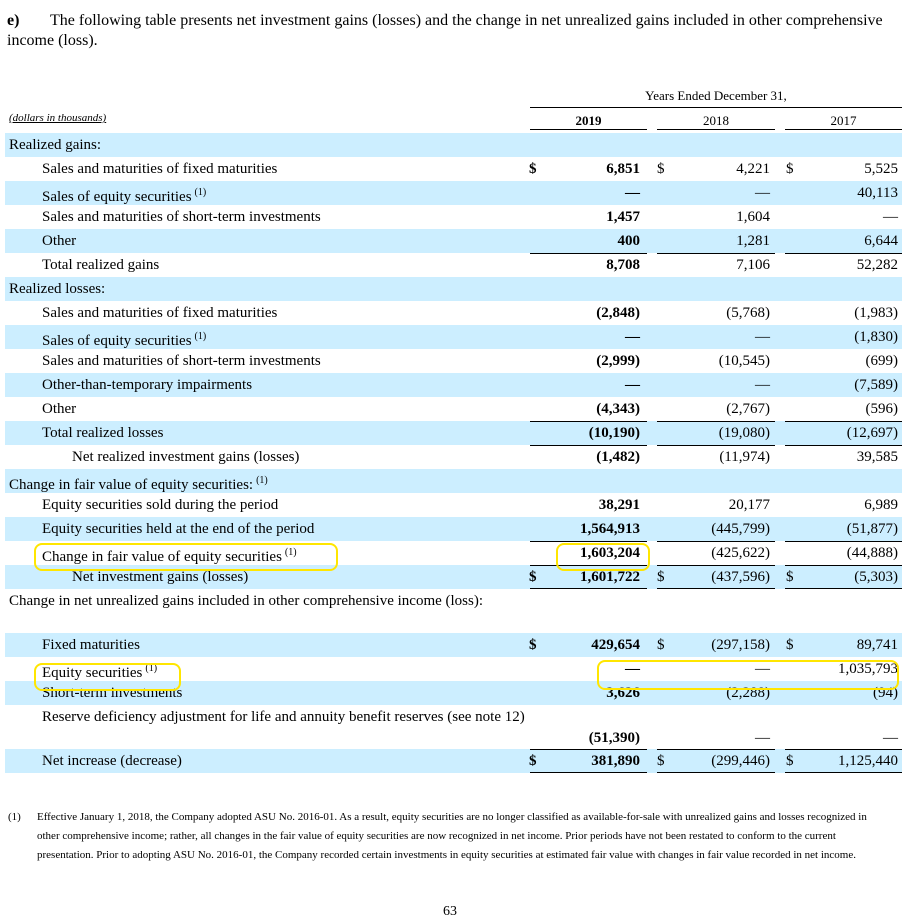 The height and width of the screenshot is (924, 907). Describe the element at coordinates (753, 241) in the screenshot. I see `value-cell-2018: 1,281` at that location.